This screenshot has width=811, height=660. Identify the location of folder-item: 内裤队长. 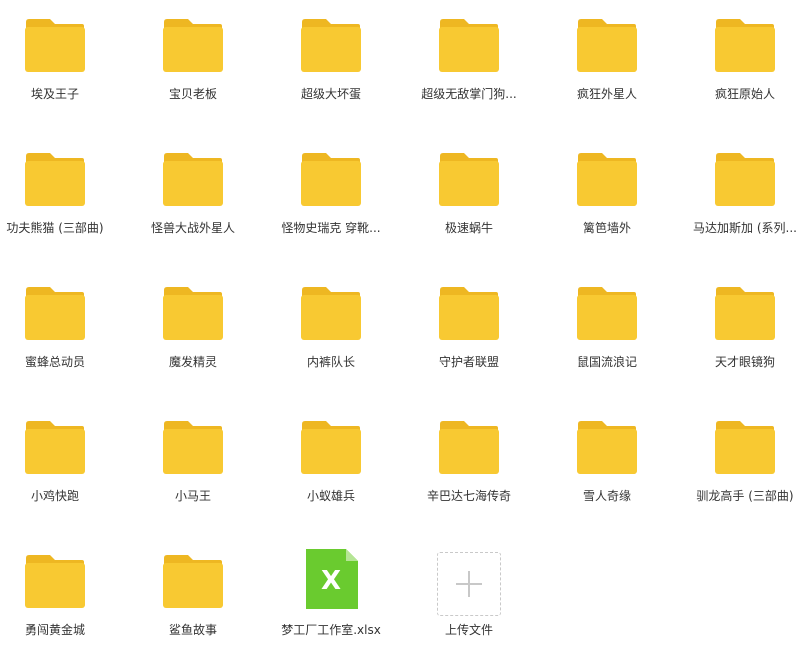
(331, 332).